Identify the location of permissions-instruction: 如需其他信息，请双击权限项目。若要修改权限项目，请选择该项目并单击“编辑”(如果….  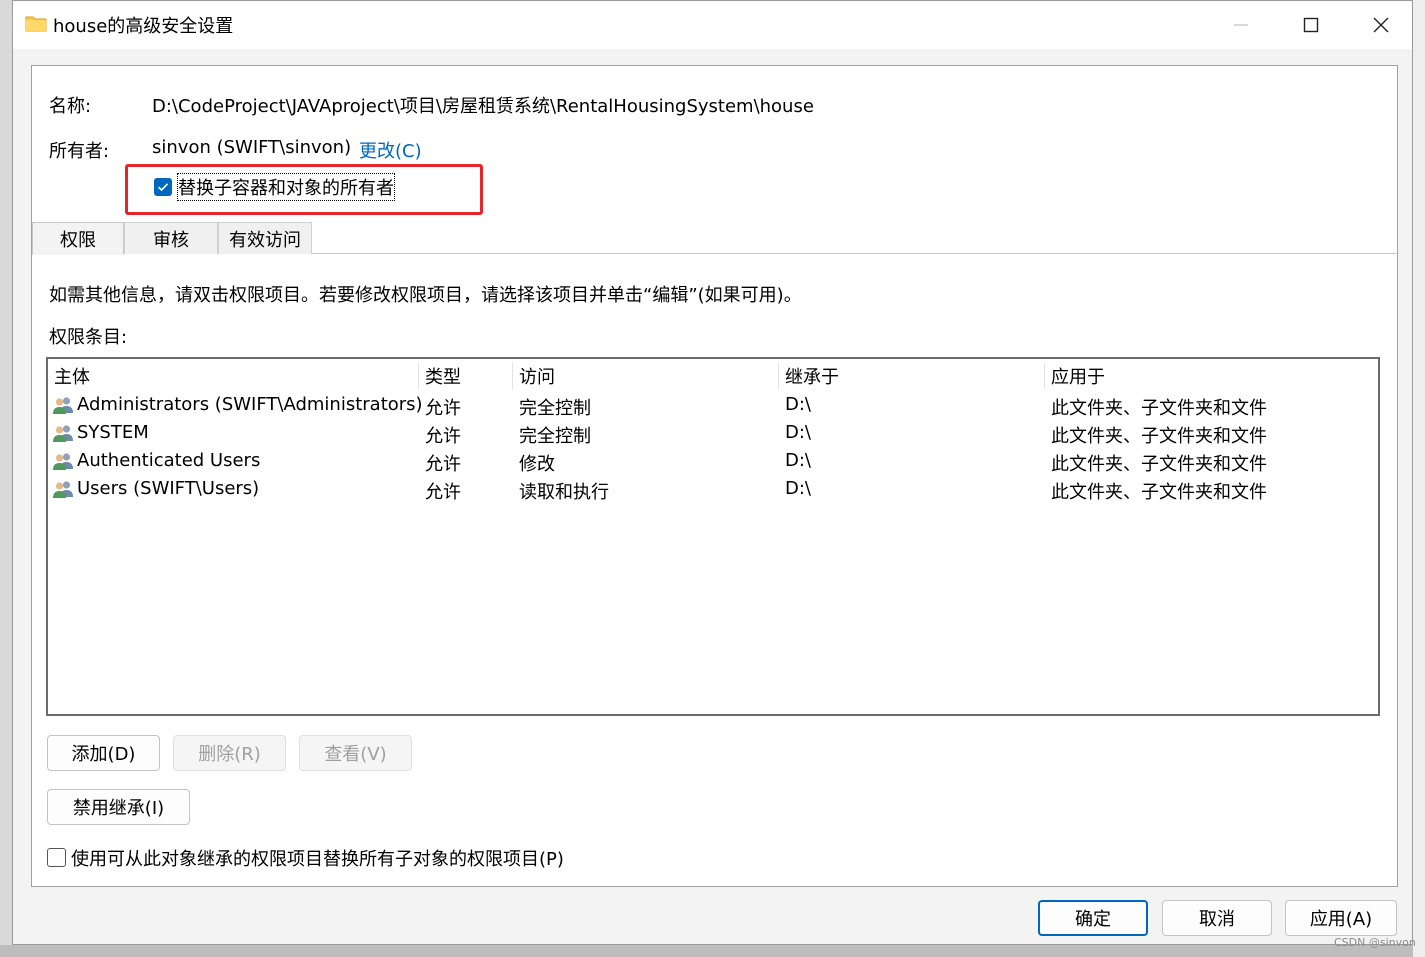
(425, 295).